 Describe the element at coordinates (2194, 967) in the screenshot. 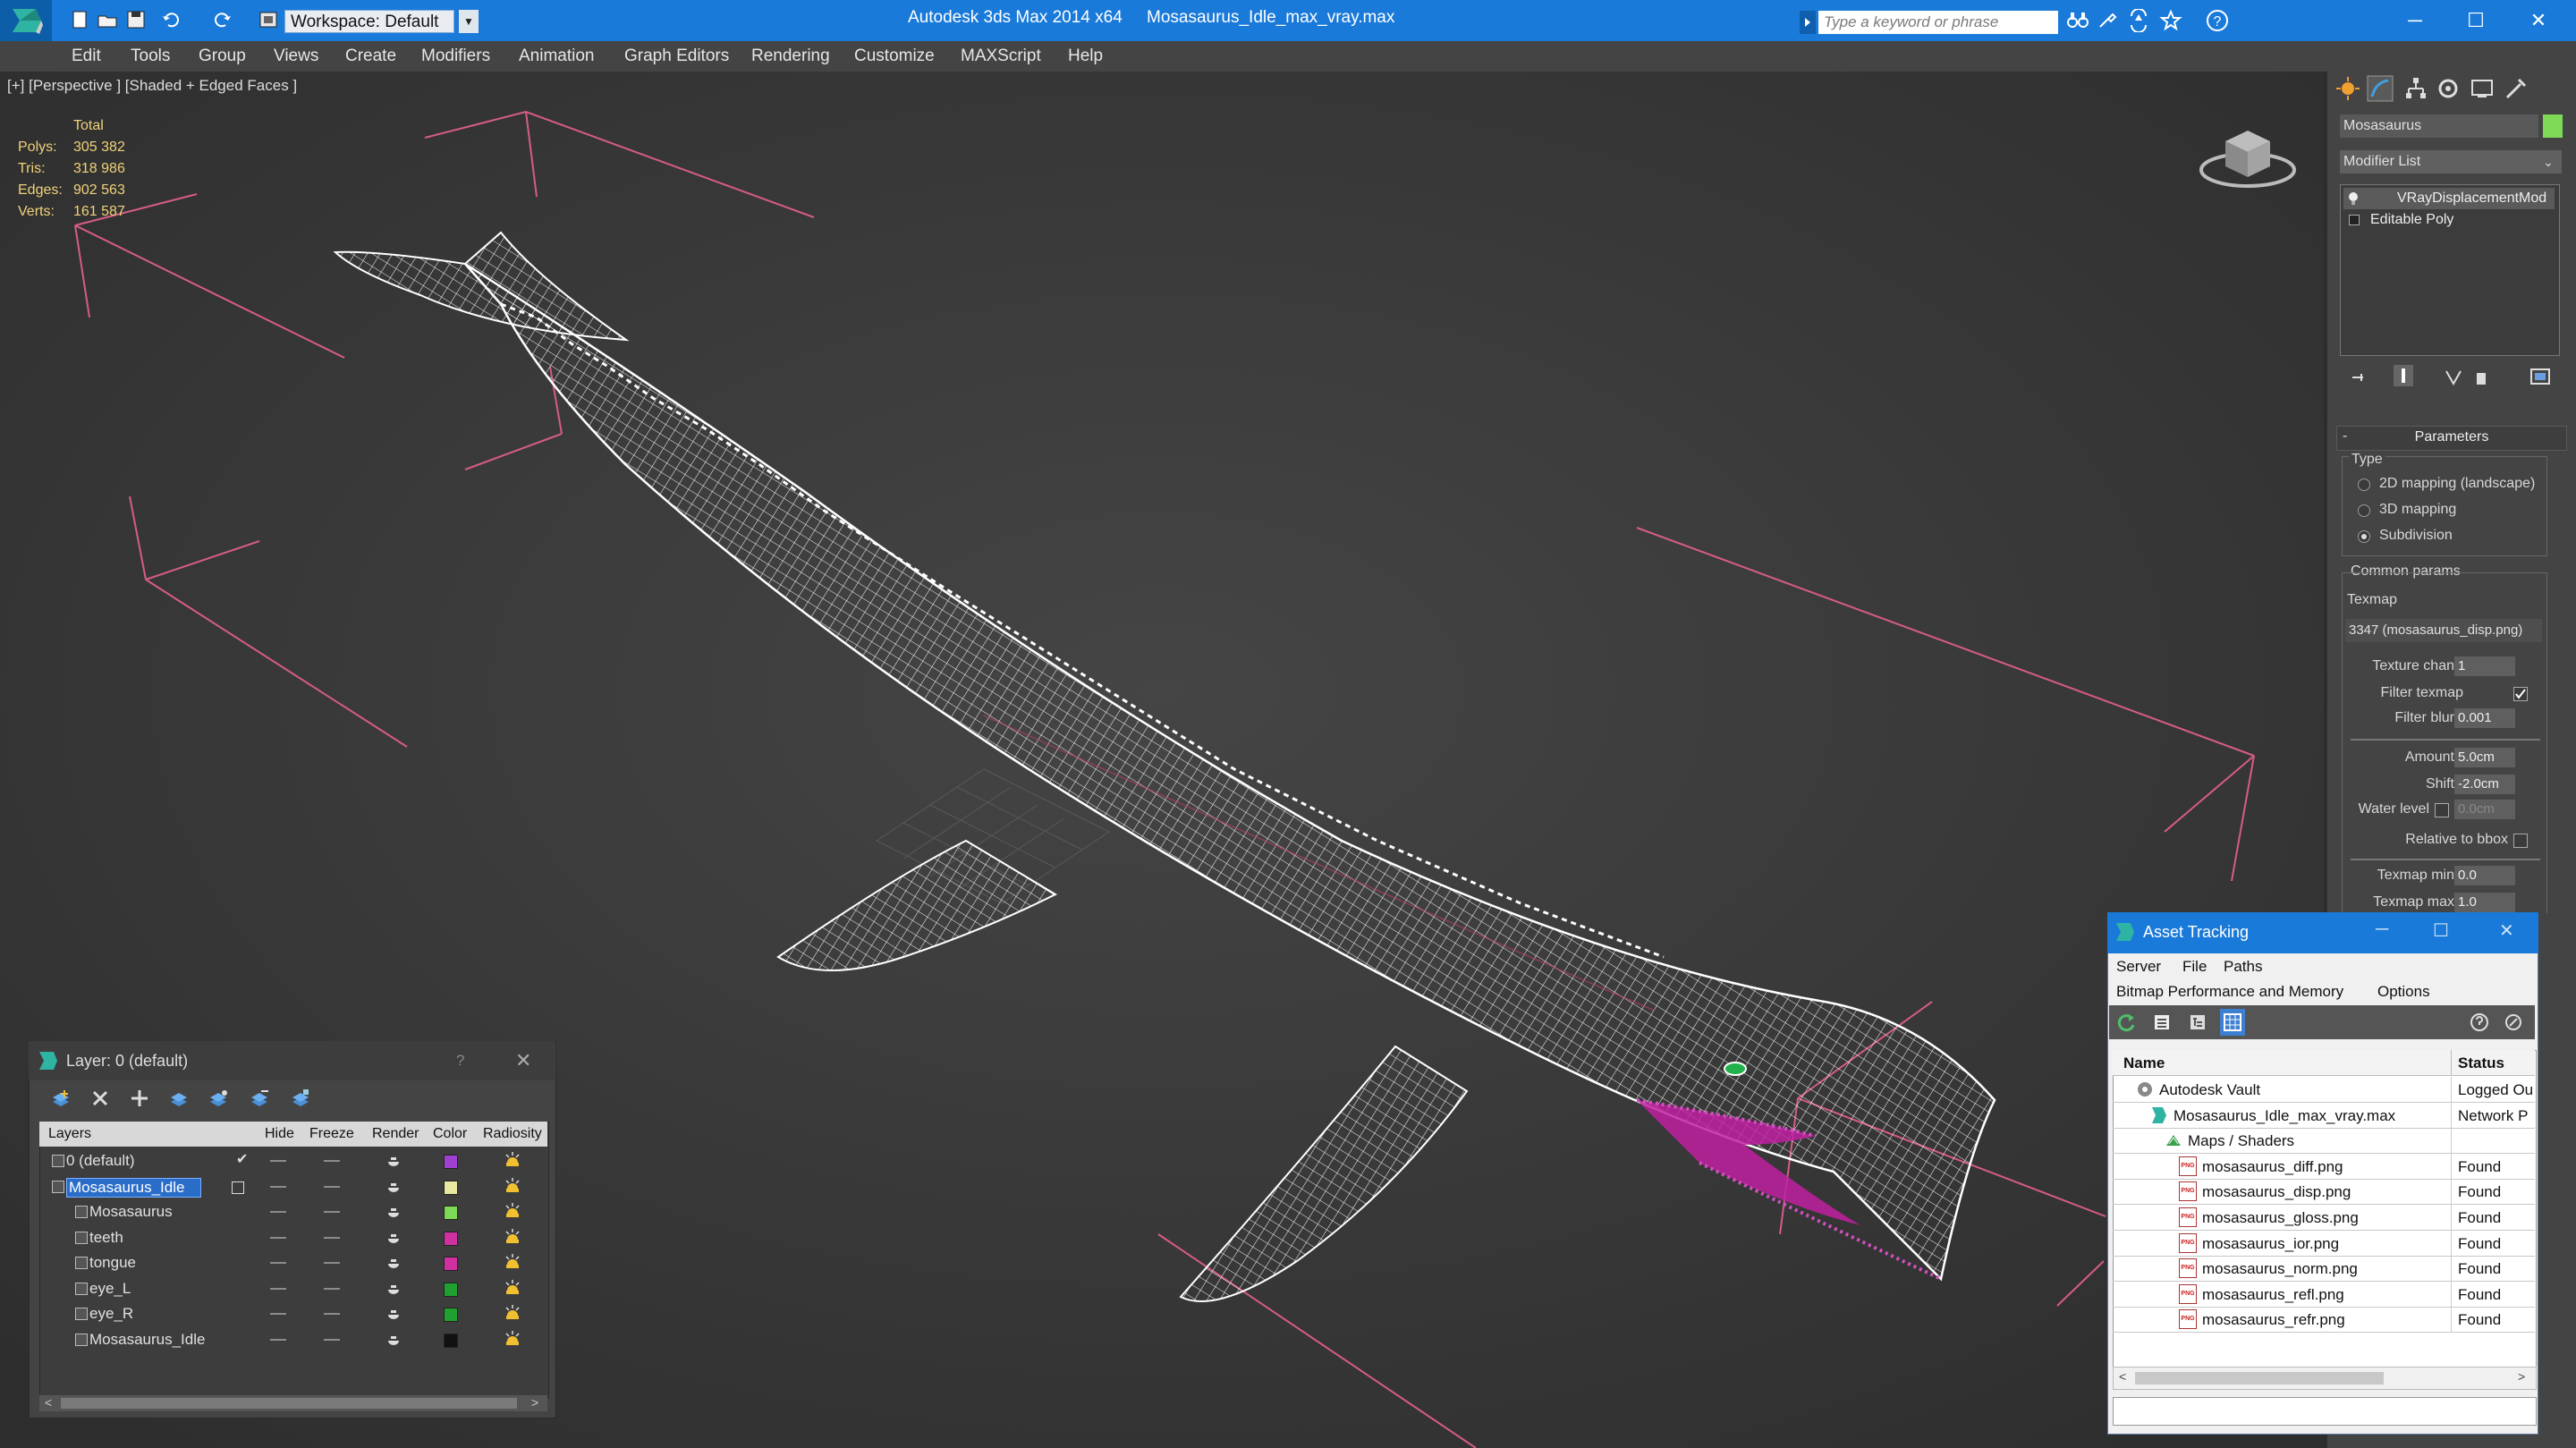

I see `asset-menu-file: File` at that location.